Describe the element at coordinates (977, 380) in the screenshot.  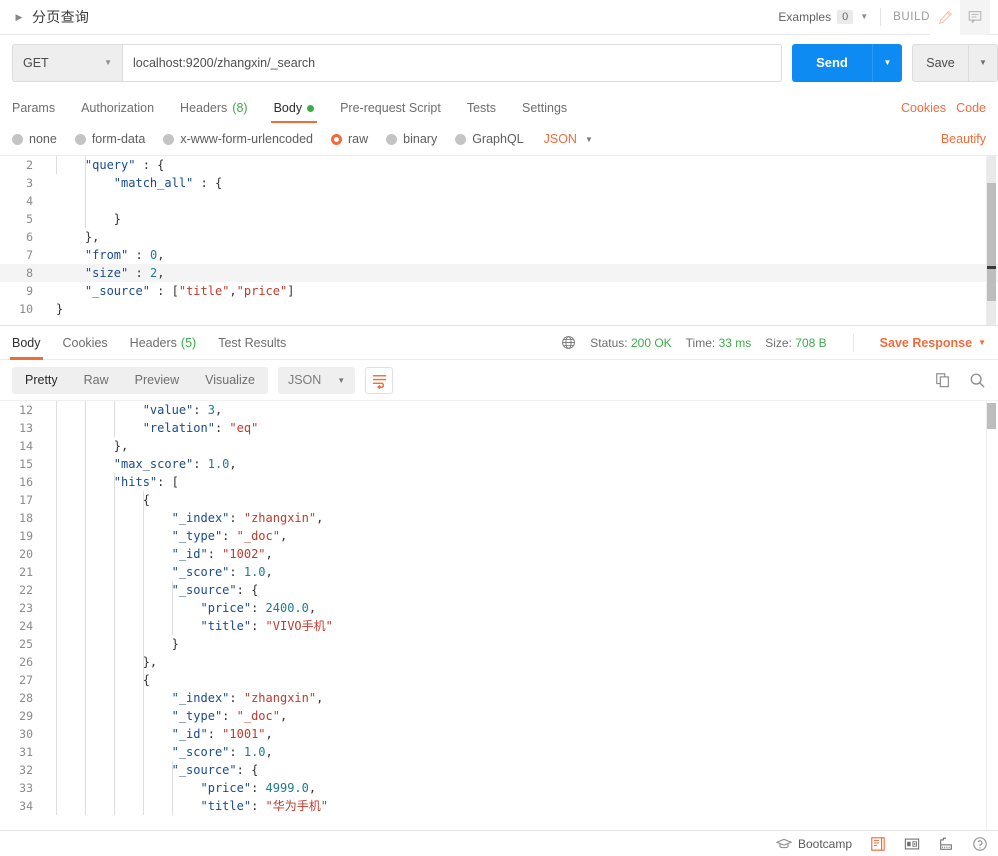
I see `search-icon` at that location.